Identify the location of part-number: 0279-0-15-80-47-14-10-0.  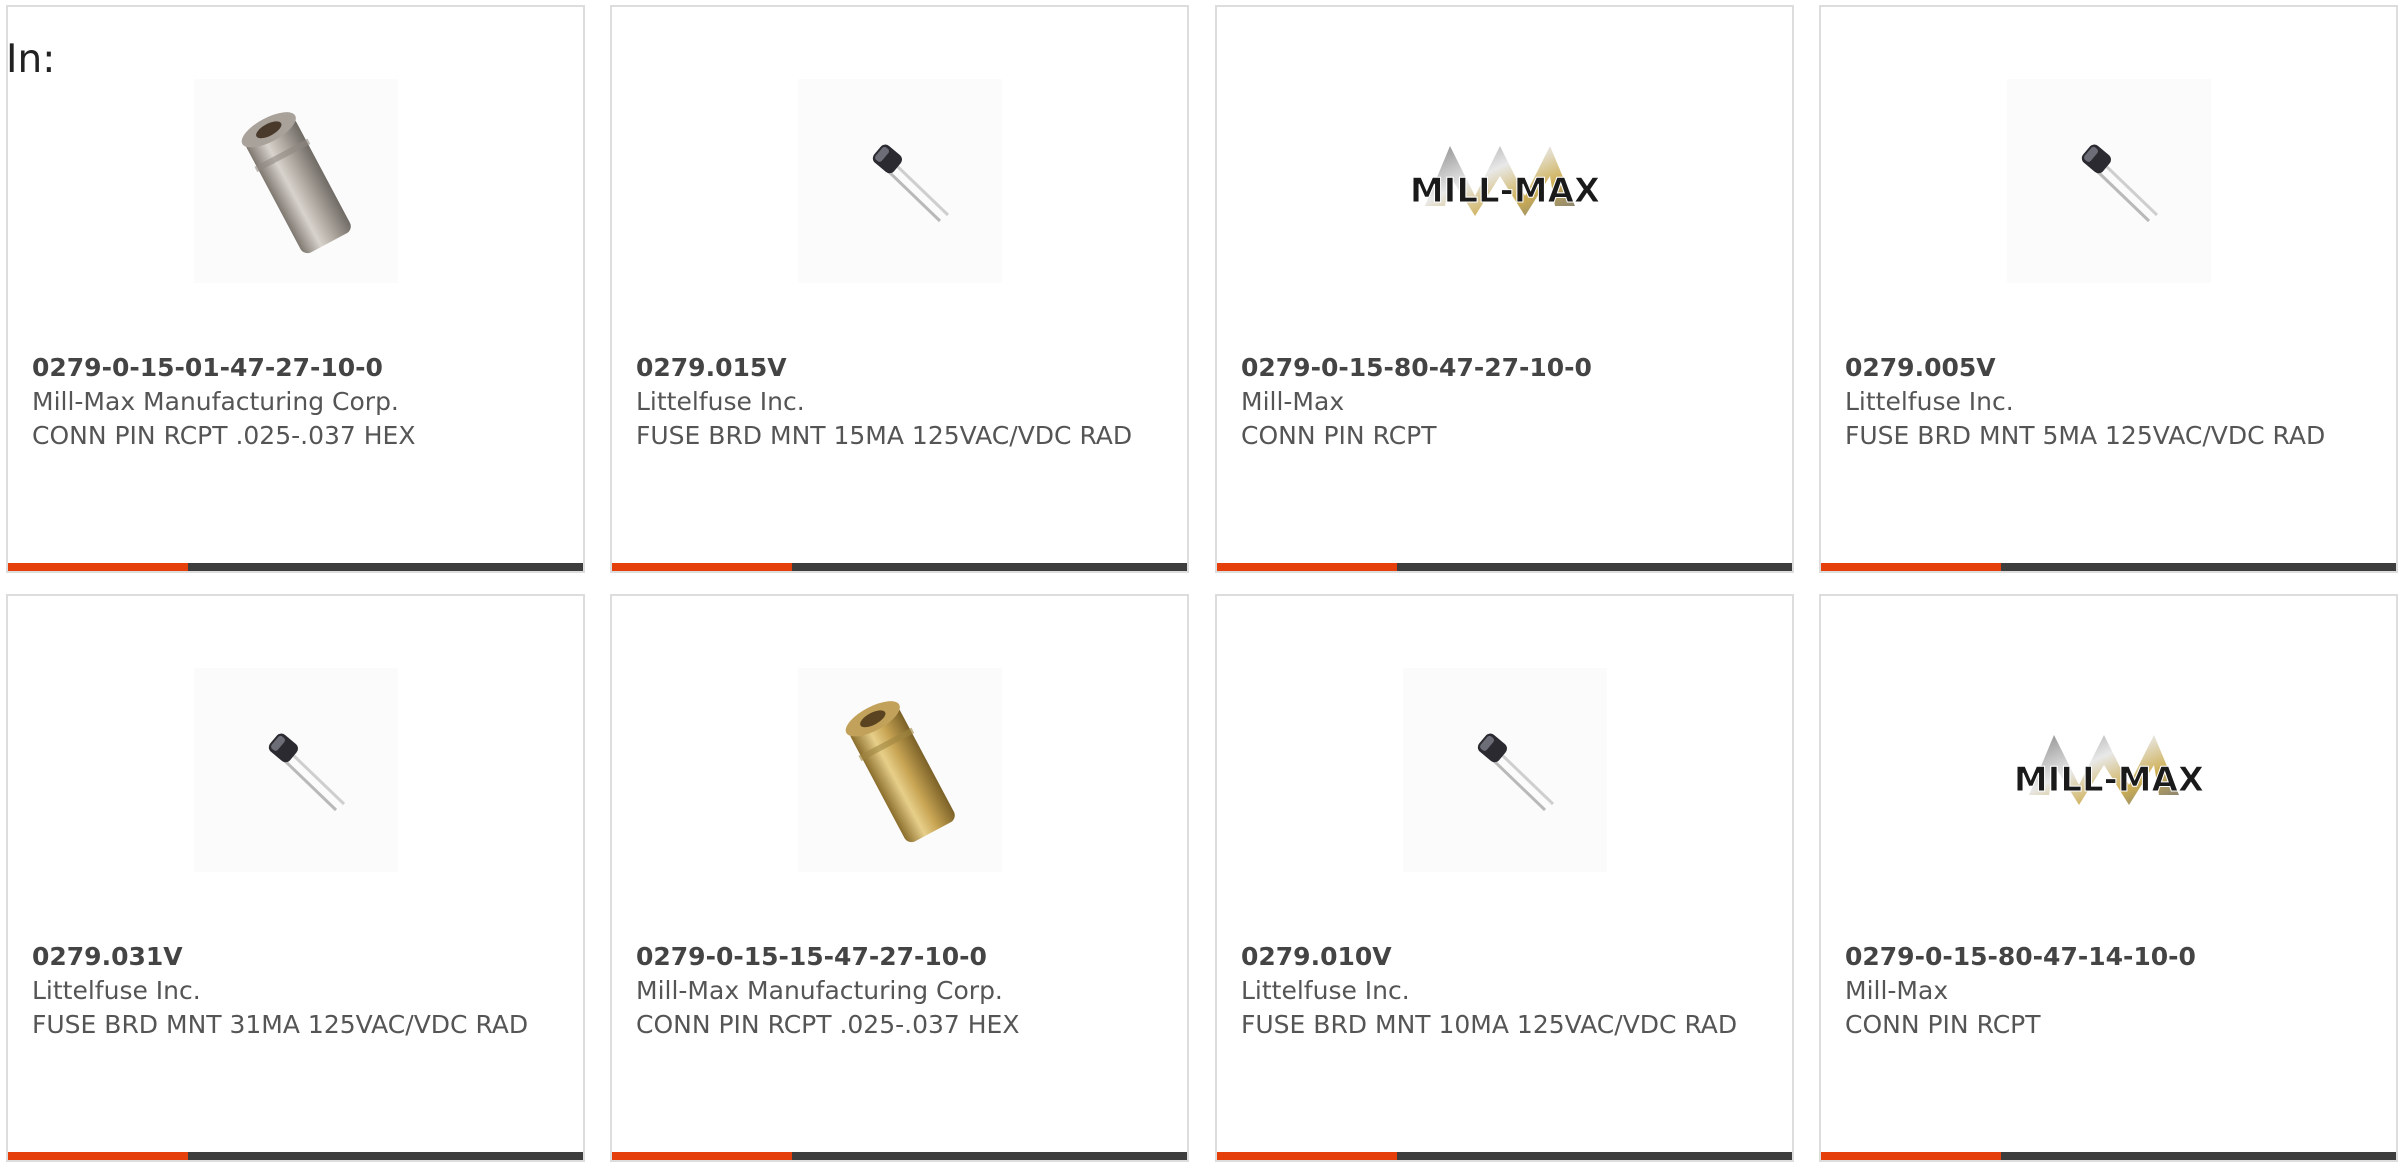
(2108, 957).